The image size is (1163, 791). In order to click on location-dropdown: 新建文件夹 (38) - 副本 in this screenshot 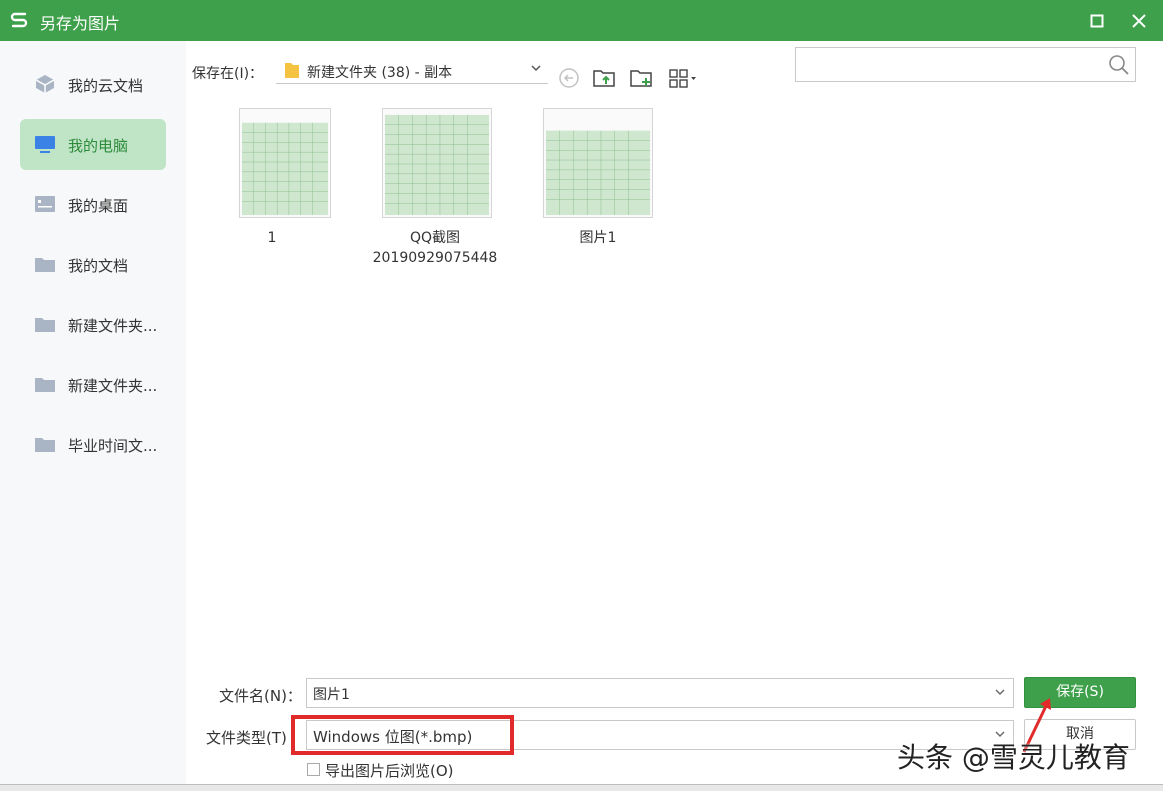, I will do `click(412, 71)`.